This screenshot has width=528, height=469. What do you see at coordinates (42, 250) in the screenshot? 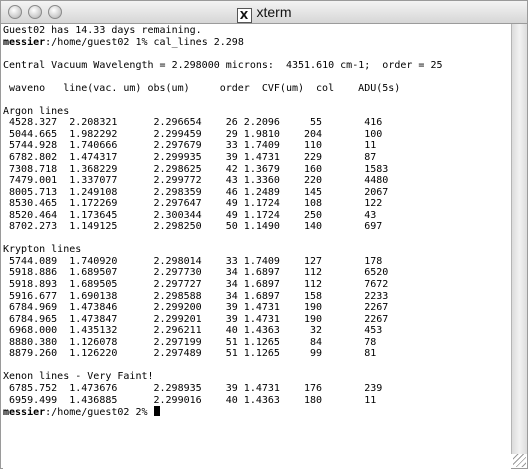
I see `section-title: Krypton lines` at bounding box center [42, 250].